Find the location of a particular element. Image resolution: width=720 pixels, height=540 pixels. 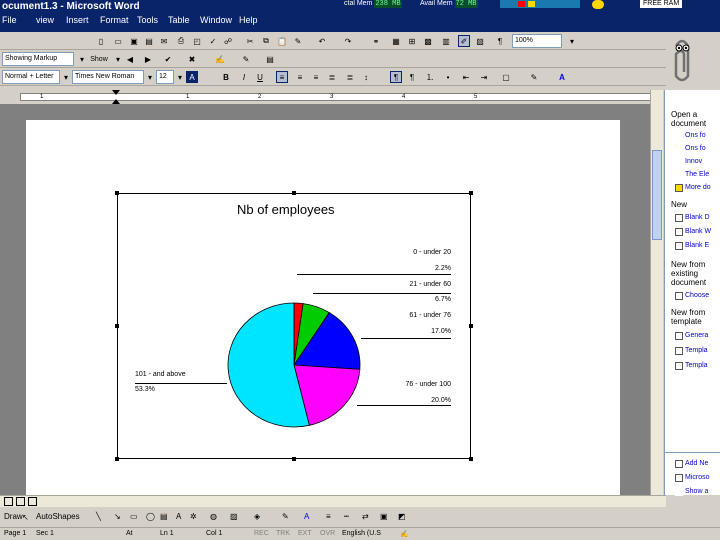

style-combo: Normal + Letter is located at coordinates (31, 77).